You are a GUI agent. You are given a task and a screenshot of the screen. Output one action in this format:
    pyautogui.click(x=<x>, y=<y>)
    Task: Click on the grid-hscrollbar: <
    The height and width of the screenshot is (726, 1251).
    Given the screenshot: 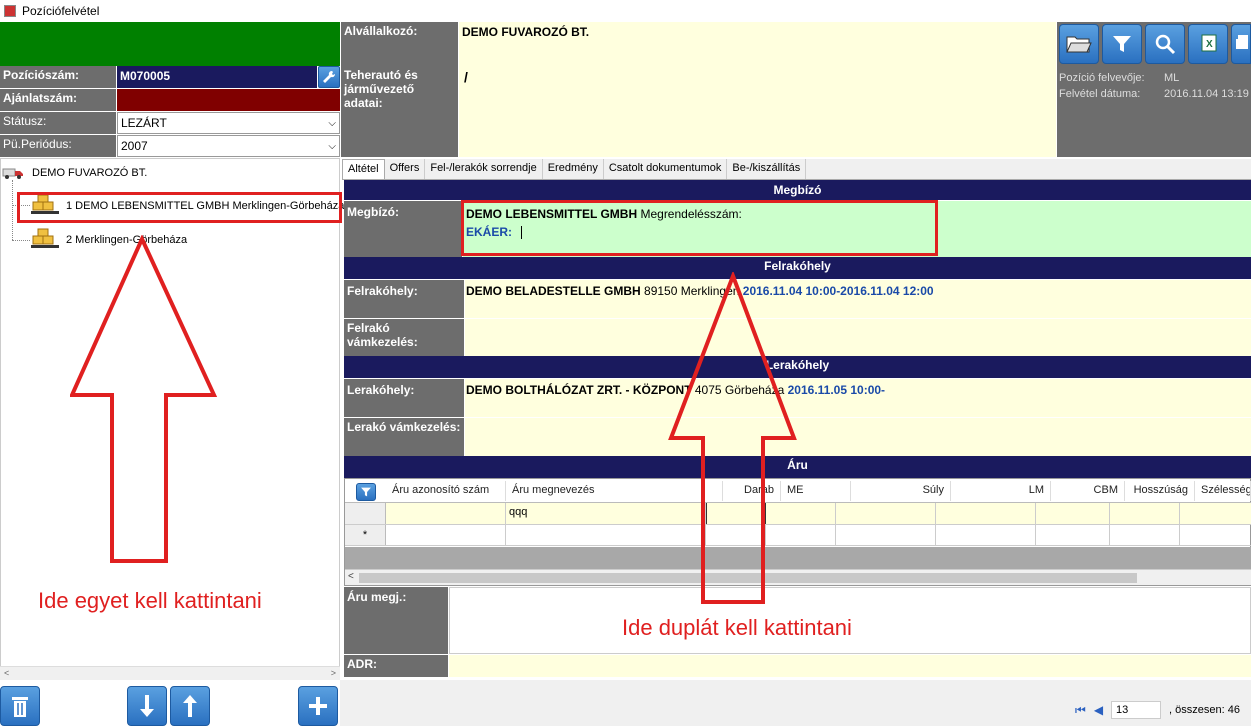 What is the action you would take?
    pyautogui.click(x=798, y=577)
    